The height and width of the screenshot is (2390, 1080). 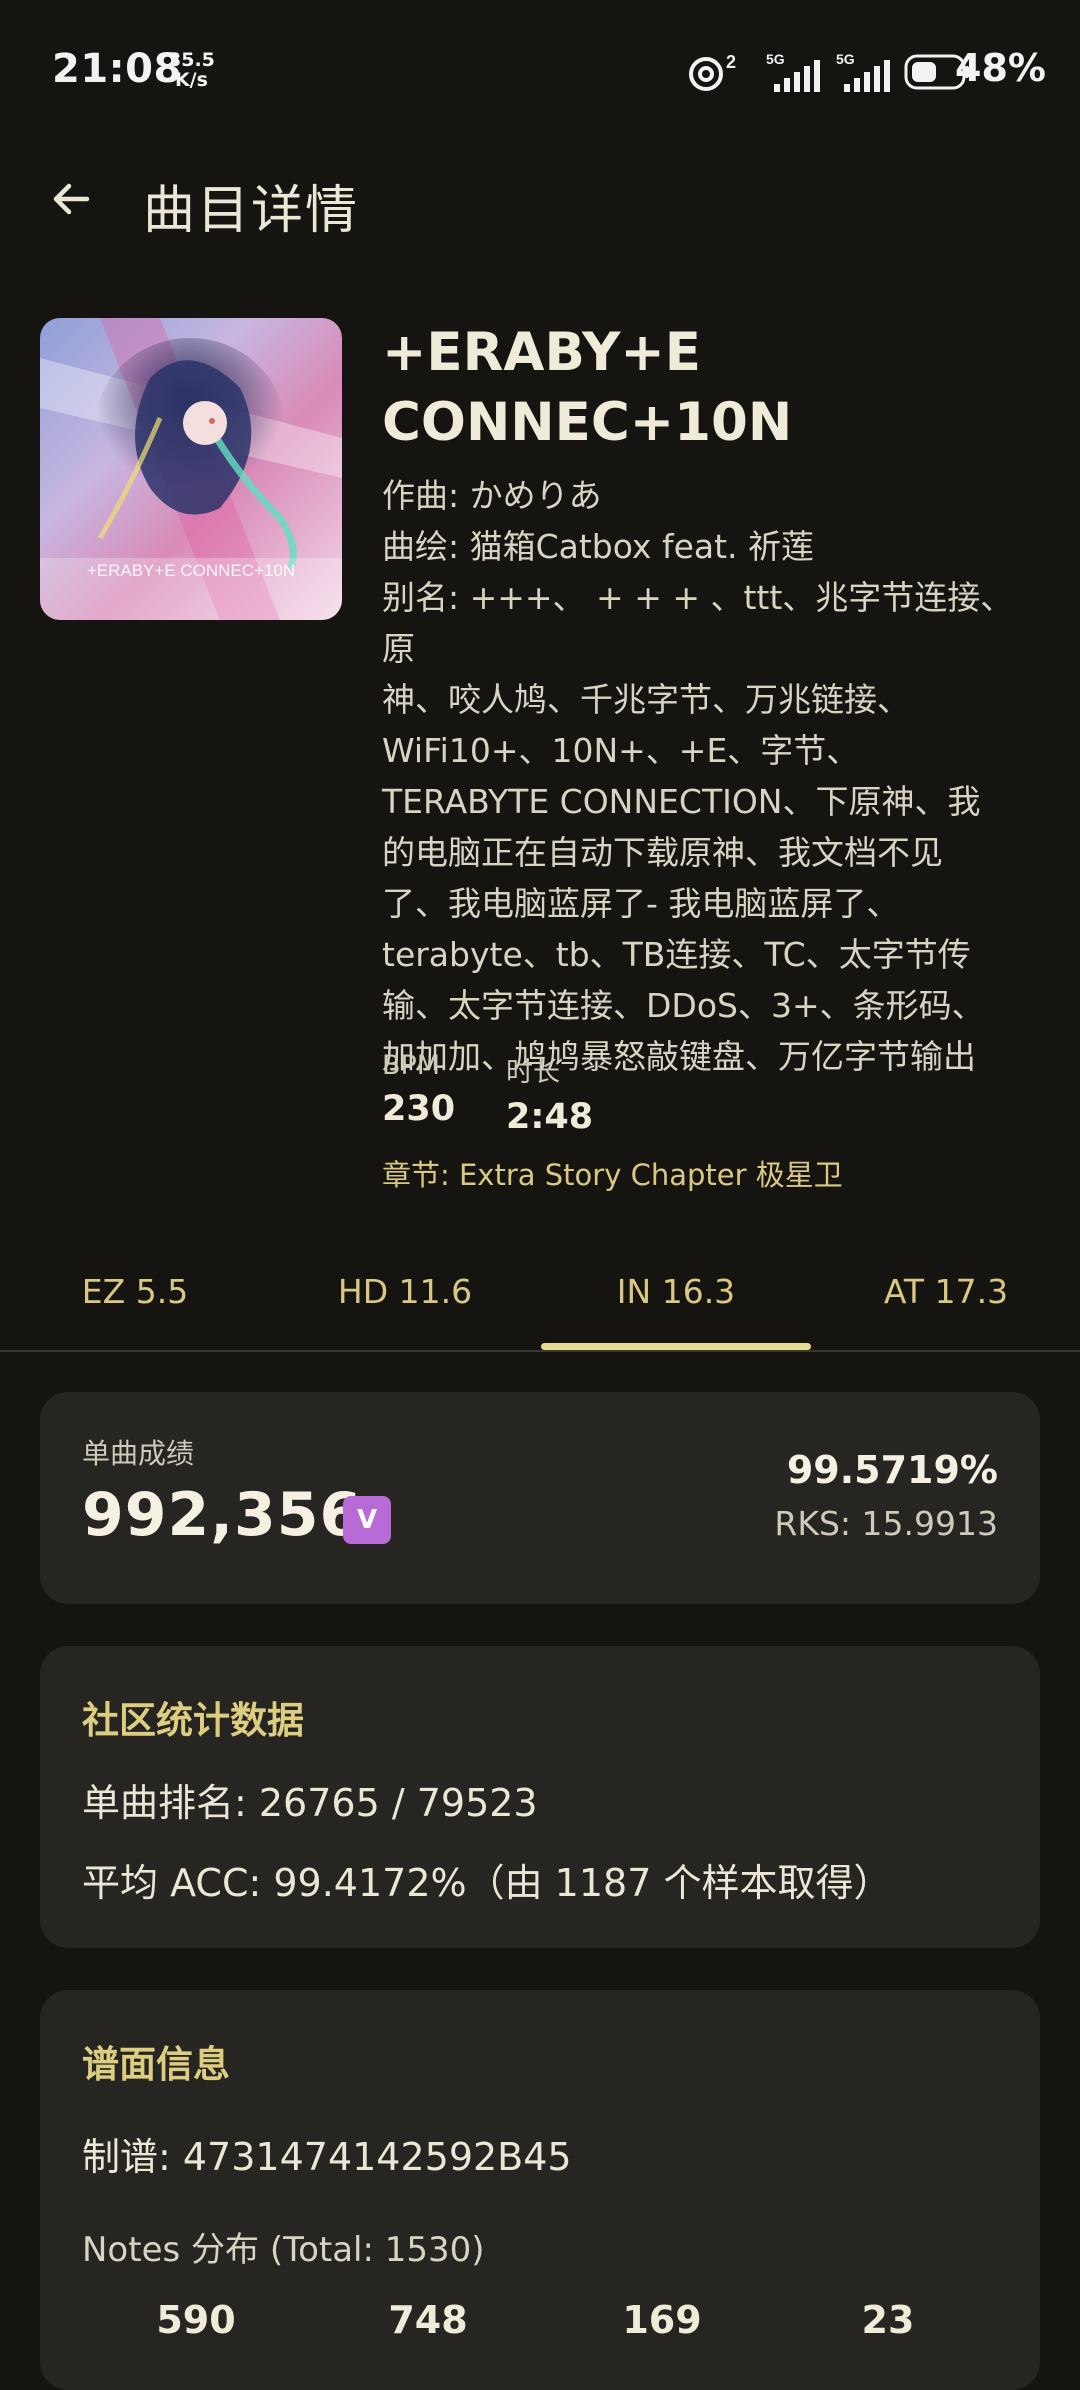 I want to click on tab-ez: EZ 5.5, so click(x=135, y=1291).